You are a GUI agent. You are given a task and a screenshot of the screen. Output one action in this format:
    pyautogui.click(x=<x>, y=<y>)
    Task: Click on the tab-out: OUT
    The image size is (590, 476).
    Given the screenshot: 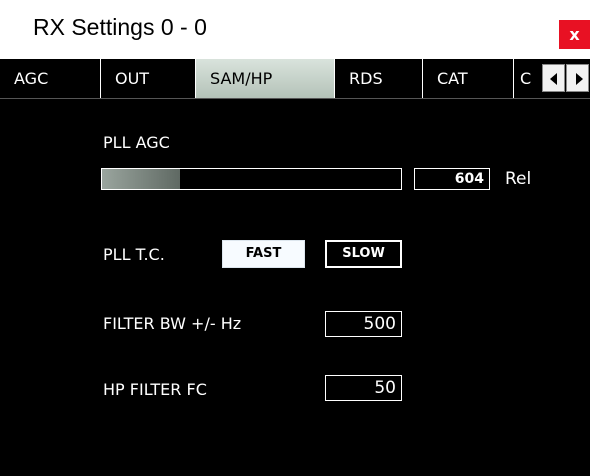 What is the action you would take?
    pyautogui.click(x=148, y=78)
    